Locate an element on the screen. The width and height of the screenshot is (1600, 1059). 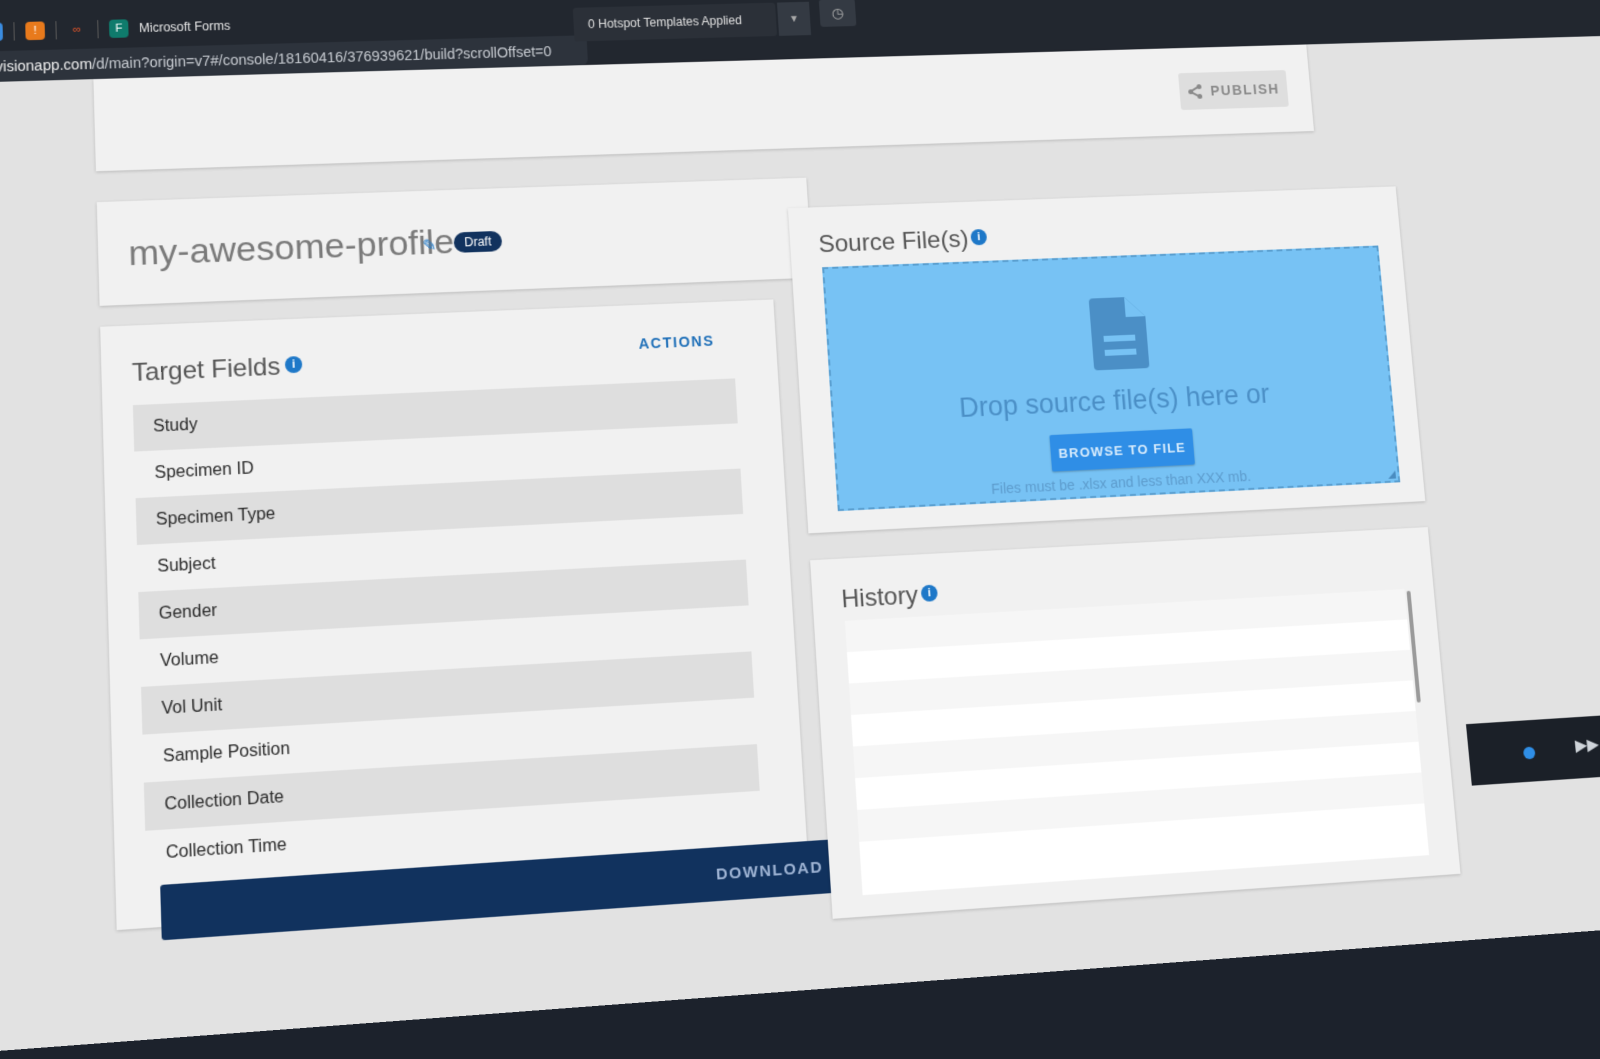
publish-button: PUBLISH is located at coordinates (1233, 90).